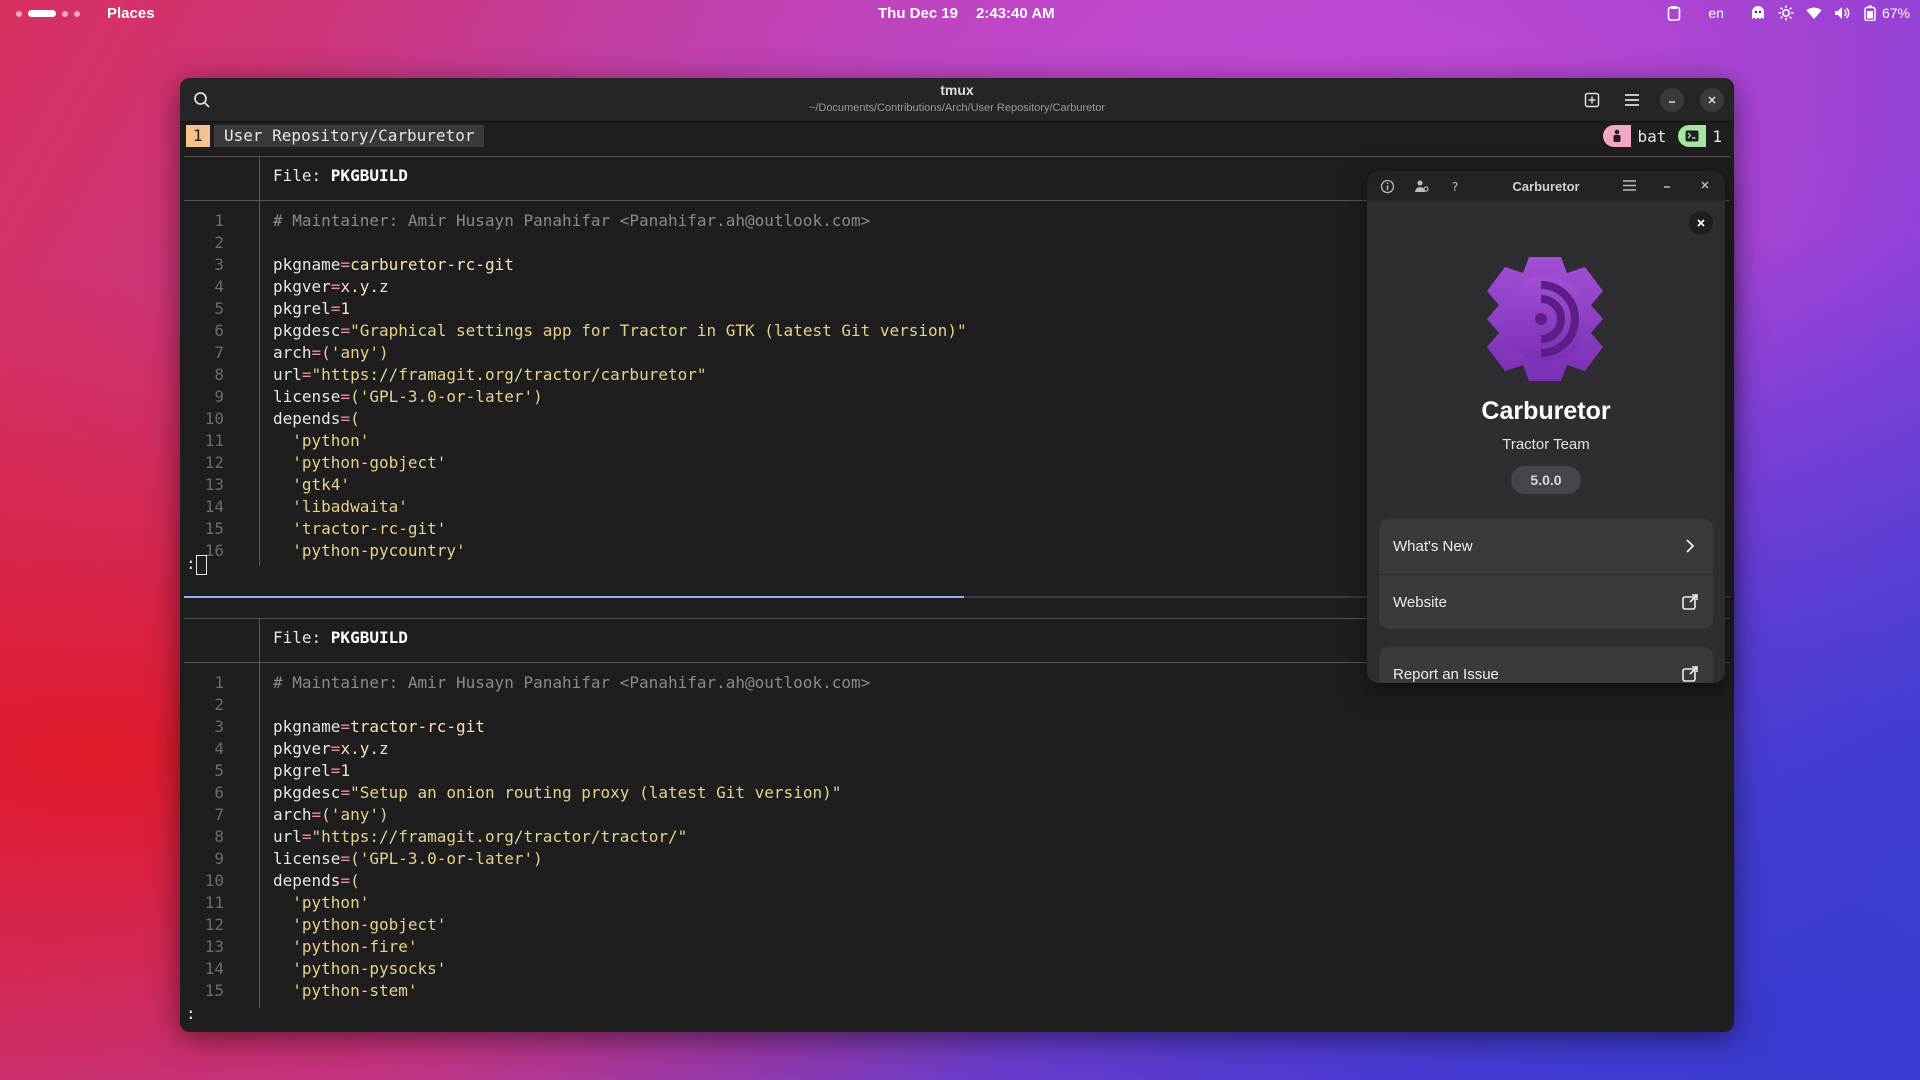  What do you see at coordinates (408, 859) in the screenshot?
I see `code-text: license=('GPL-3.0-or-later')` at bounding box center [408, 859].